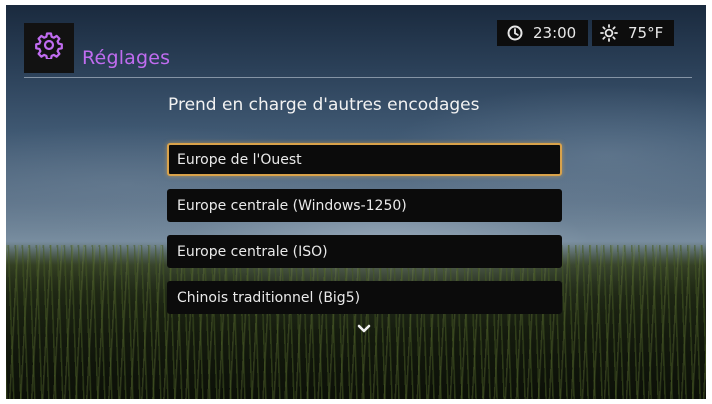  I want to click on option-europe-centrale-iso: Europe centrale (ISO), so click(364, 251).